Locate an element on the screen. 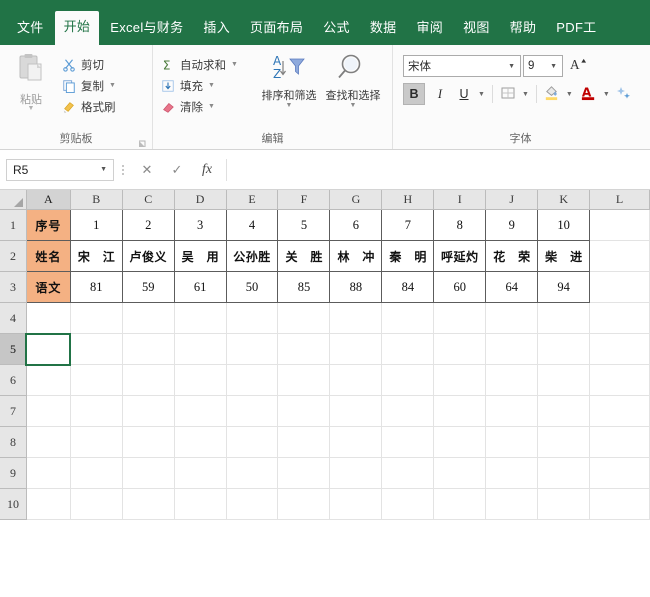 The width and height of the screenshot is (650, 597). cell-b8 is located at coordinates (96, 442).